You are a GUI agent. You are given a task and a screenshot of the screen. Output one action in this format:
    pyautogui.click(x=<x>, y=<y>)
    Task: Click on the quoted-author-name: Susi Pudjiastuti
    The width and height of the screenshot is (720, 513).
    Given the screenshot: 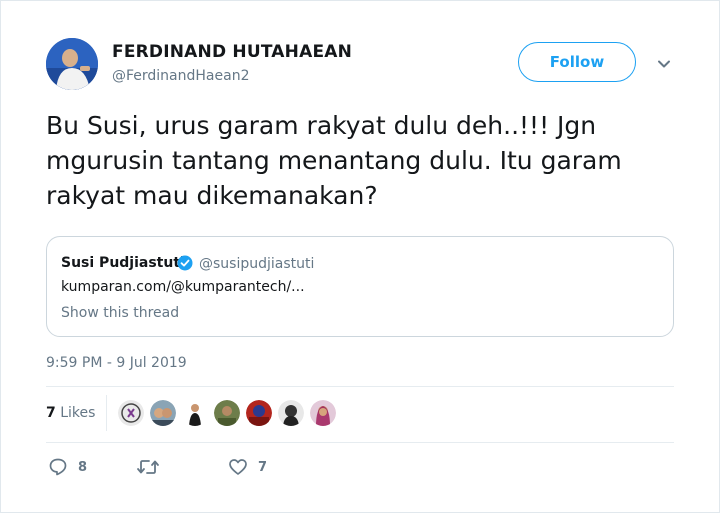 What is the action you would take?
    pyautogui.click(x=123, y=263)
    